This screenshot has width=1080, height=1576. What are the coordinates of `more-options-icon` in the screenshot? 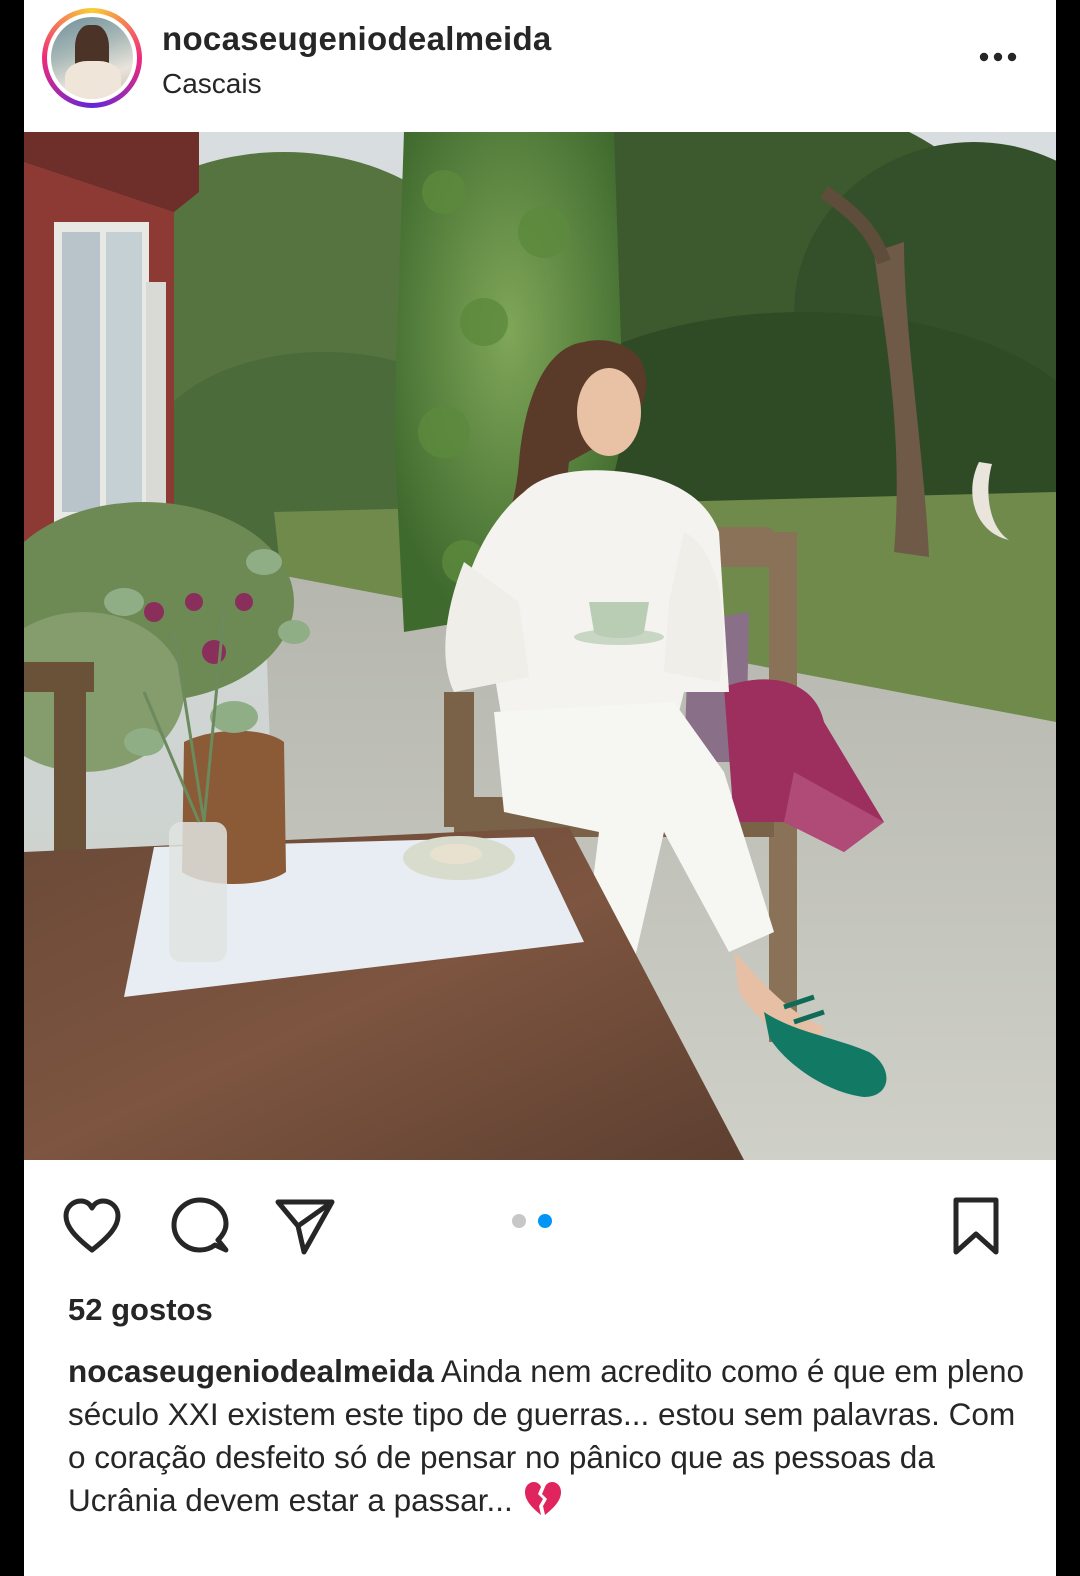 It's located at (998, 57).